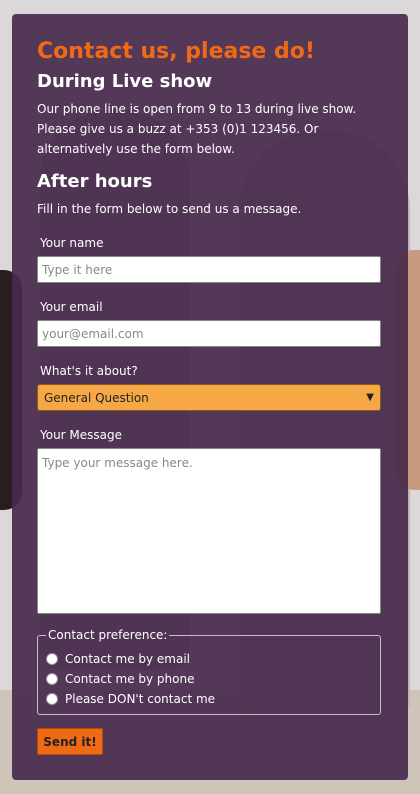  I want to click on chevron-down-icon: ▼, so click(370, 397).